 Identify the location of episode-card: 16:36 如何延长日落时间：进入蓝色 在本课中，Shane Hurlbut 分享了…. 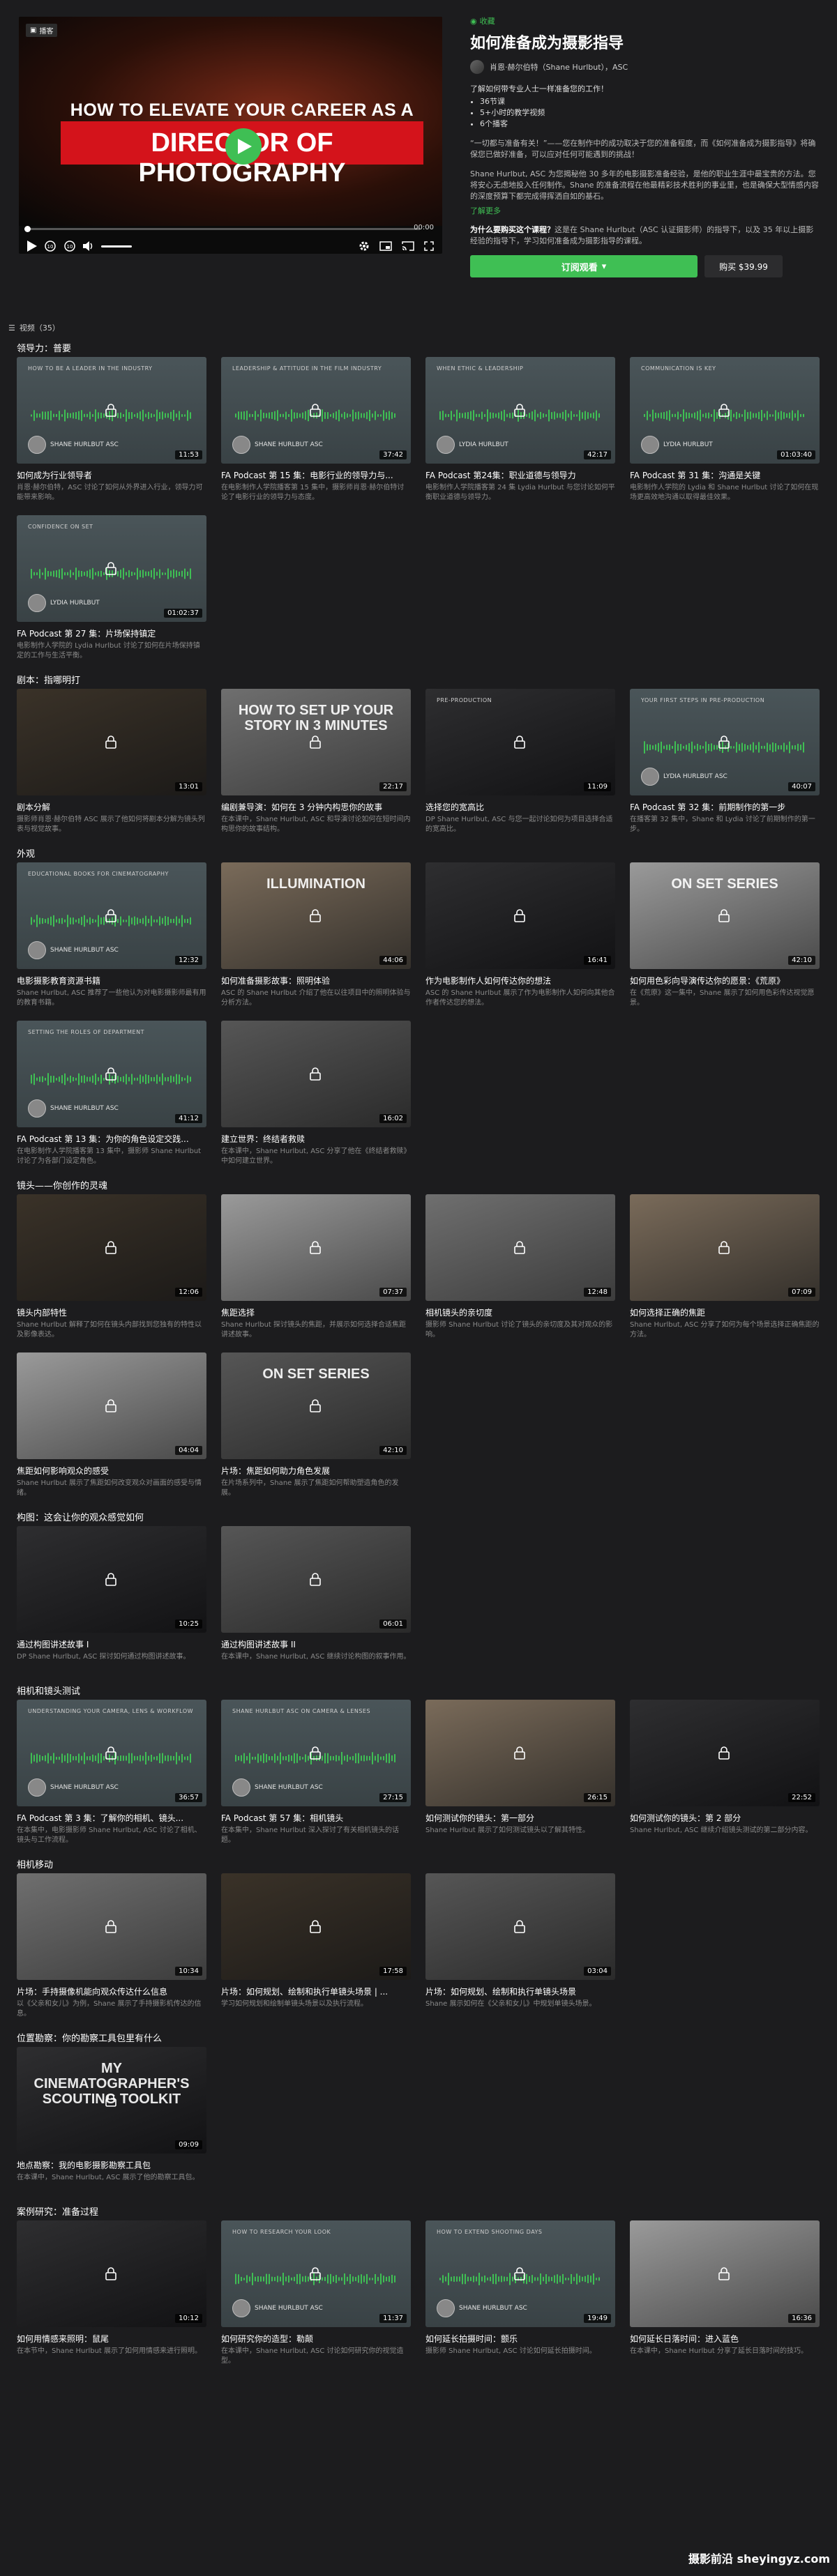
(725, 2293).